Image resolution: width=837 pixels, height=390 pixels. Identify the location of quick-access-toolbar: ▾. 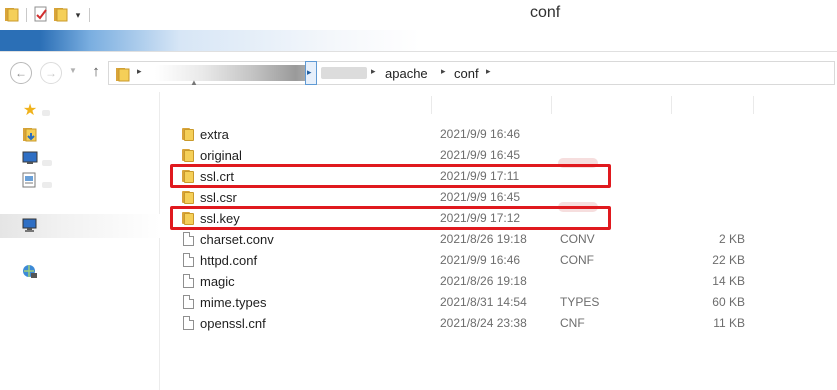
(48, 15).